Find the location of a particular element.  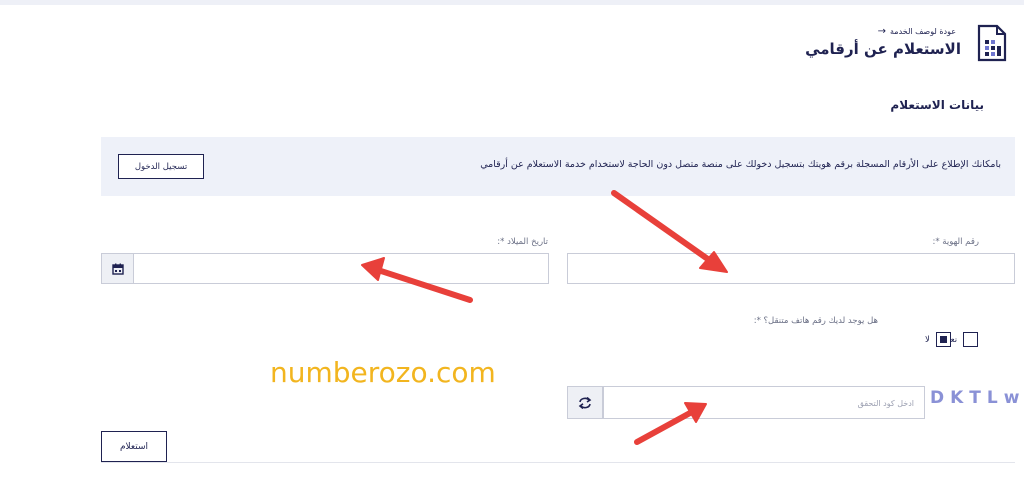

annotation-arrow-dob is located at coordinates (417, 280).